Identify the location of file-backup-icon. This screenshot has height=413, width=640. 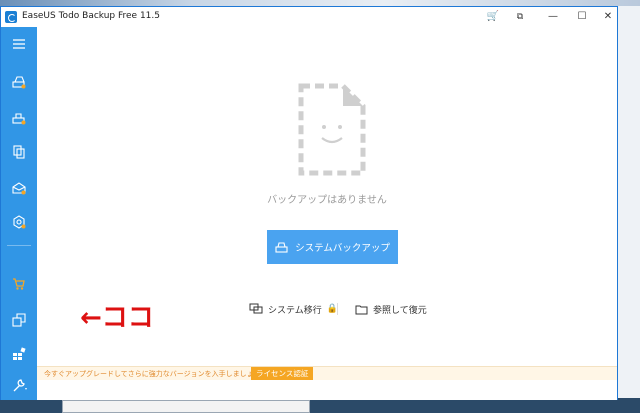
(19, 152).